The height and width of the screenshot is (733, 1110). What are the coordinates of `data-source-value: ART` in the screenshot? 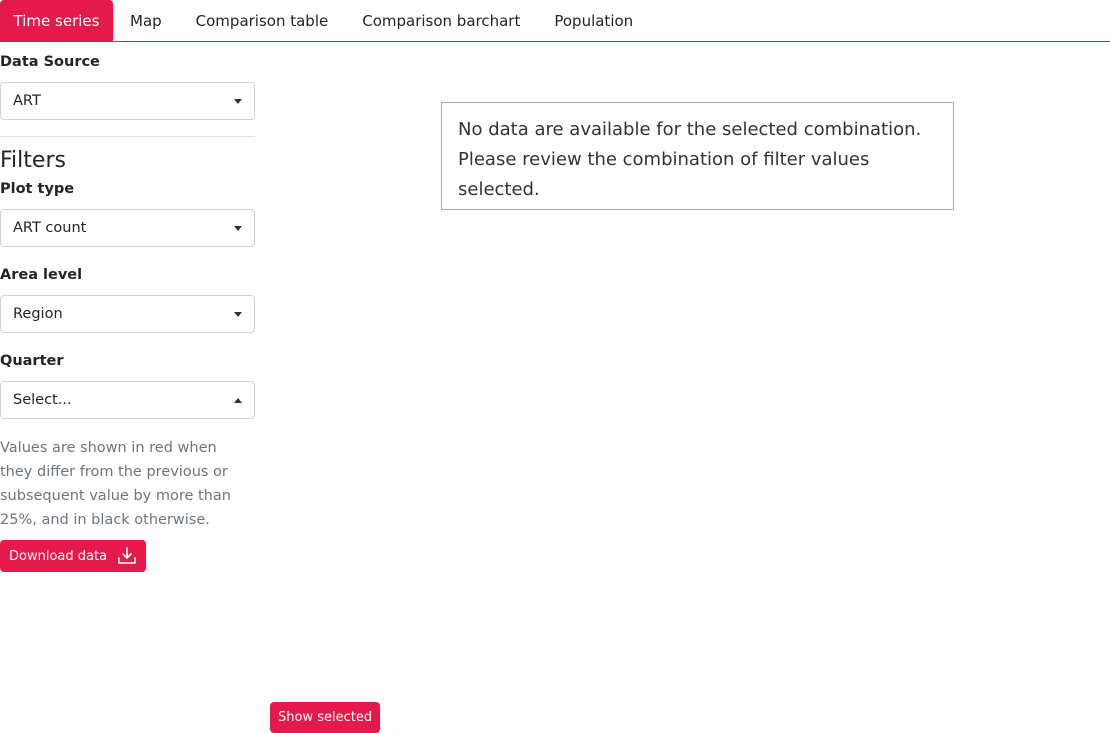 It's located at (27, 101).